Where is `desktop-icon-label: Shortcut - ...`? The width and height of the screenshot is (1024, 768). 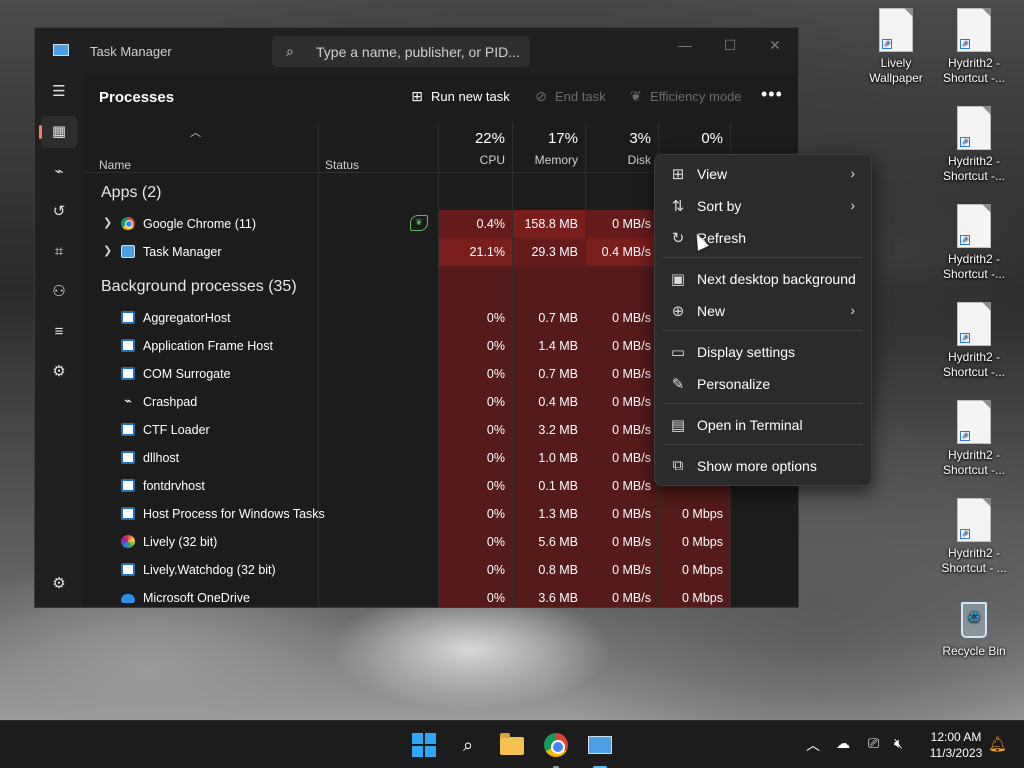
desktop-icon-label: Shortcut - ... is located at coordinates (974, 568).